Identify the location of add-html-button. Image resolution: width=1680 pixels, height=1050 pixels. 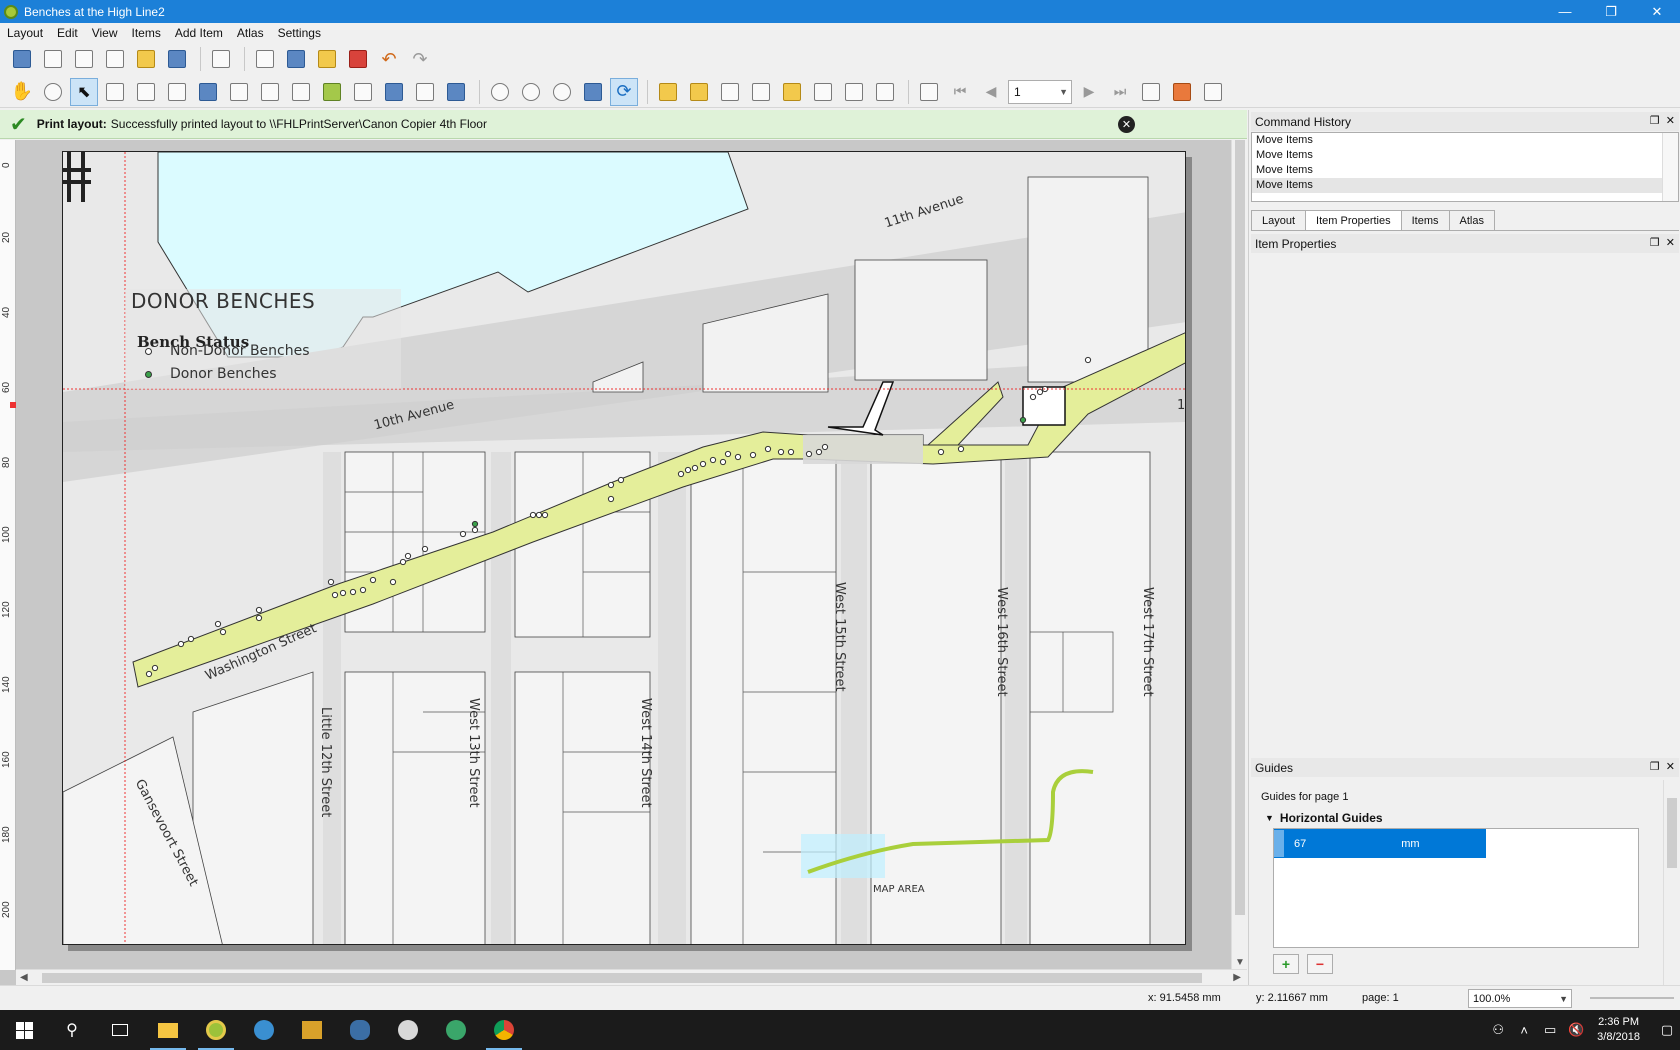
(425, 92).